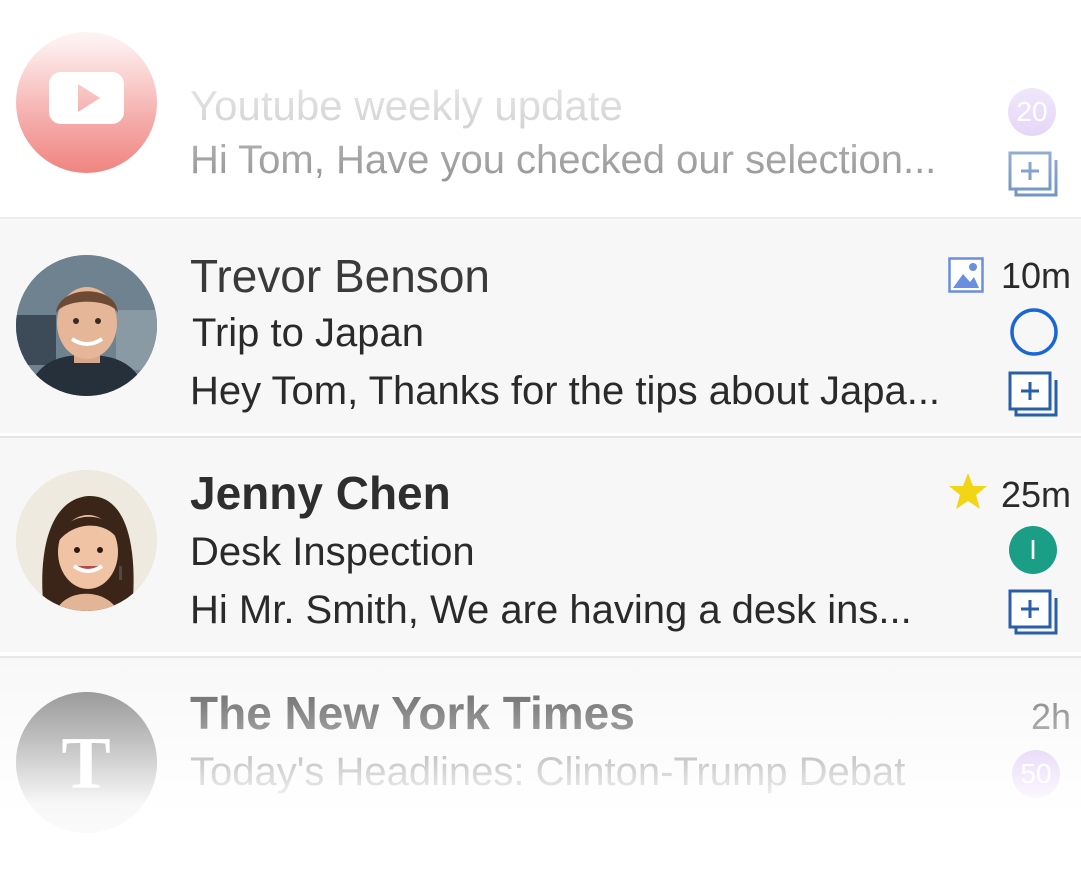 This screenshot has width=1081, height=881. I want to click on badge-count: 20, so click(1032, 111).